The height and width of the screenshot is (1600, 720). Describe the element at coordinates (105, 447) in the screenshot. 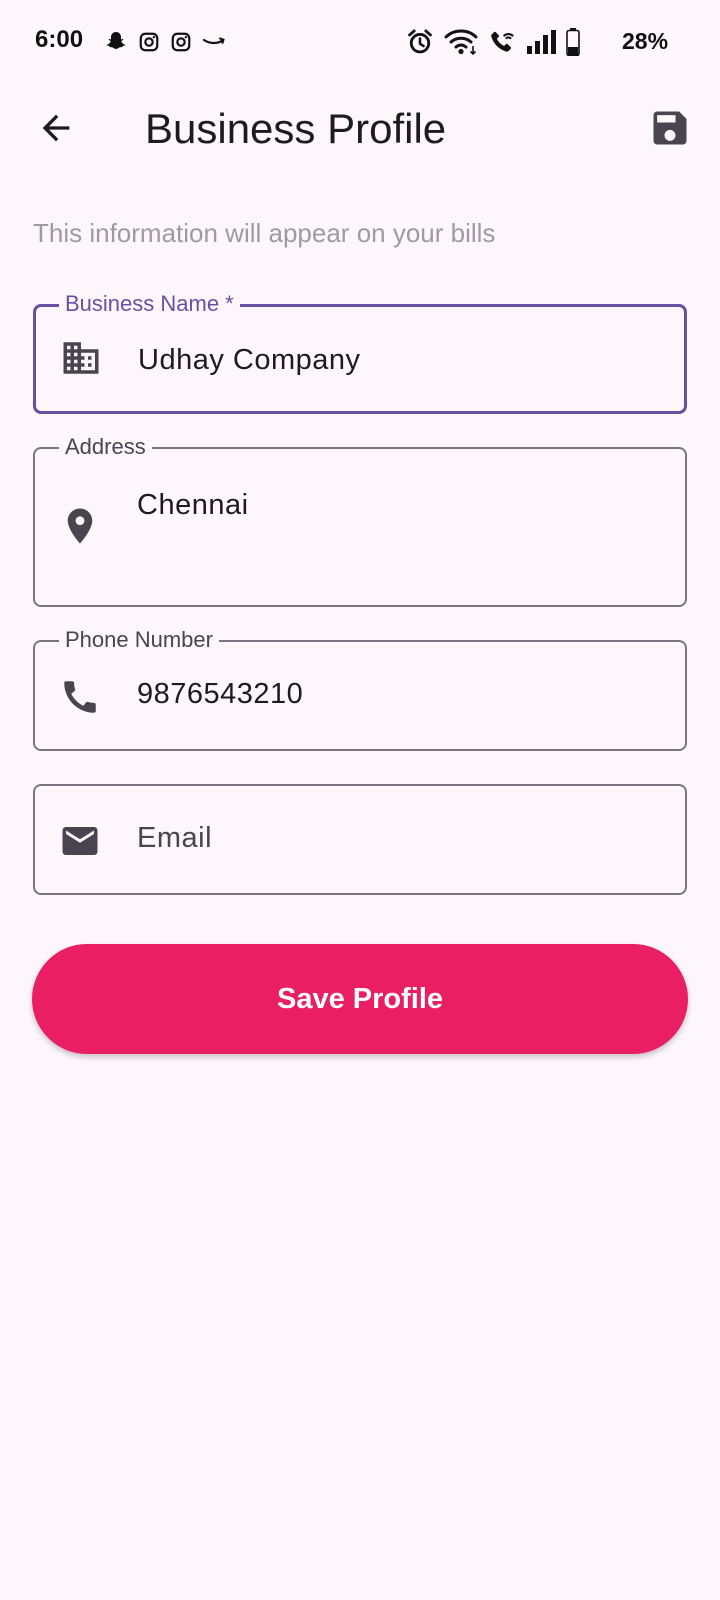

I see `address-label: Address` at that location.